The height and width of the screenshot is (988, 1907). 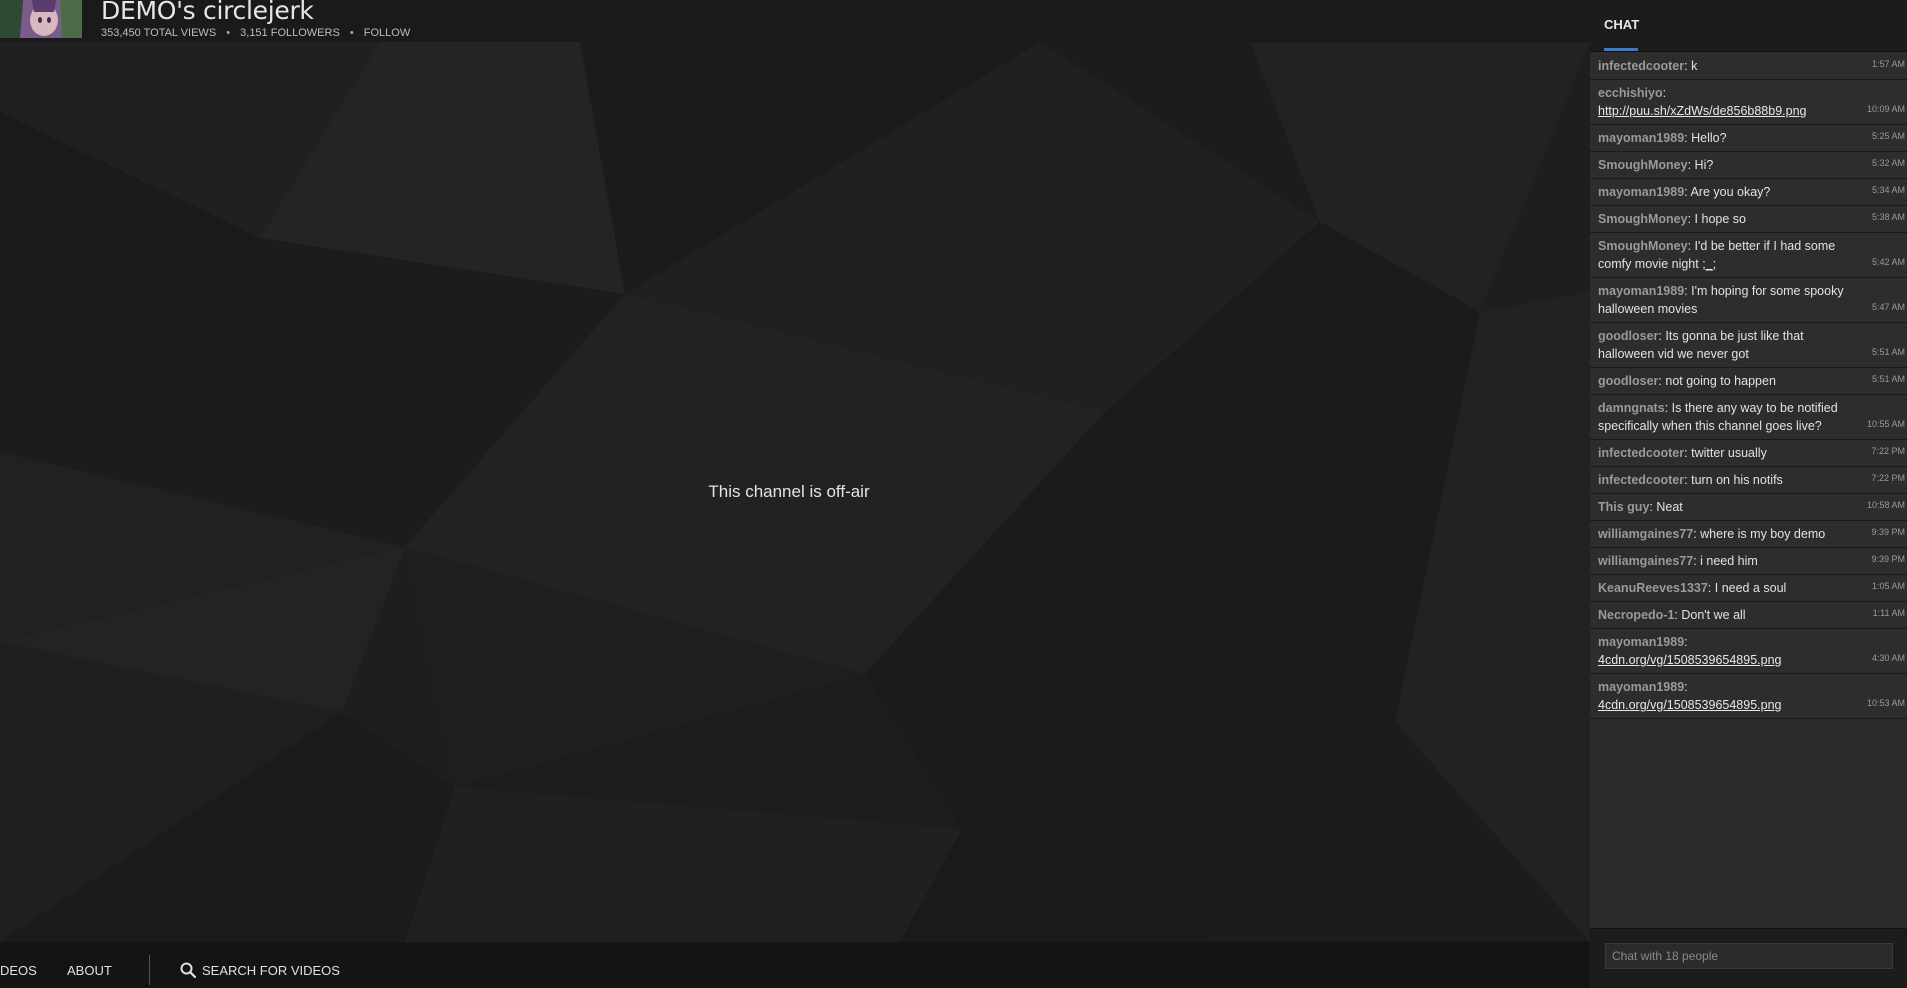 I want to click on chat-message-text: I hope so, so click(x=1720, y=219).